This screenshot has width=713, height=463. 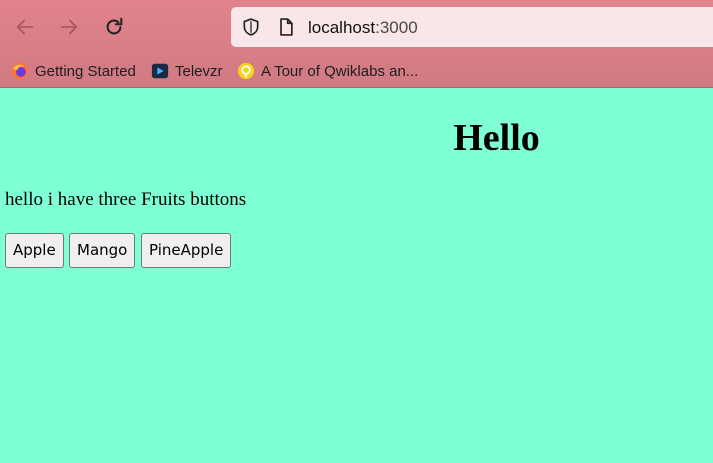 I want to click on page-icon, so click(x=286, y=27).